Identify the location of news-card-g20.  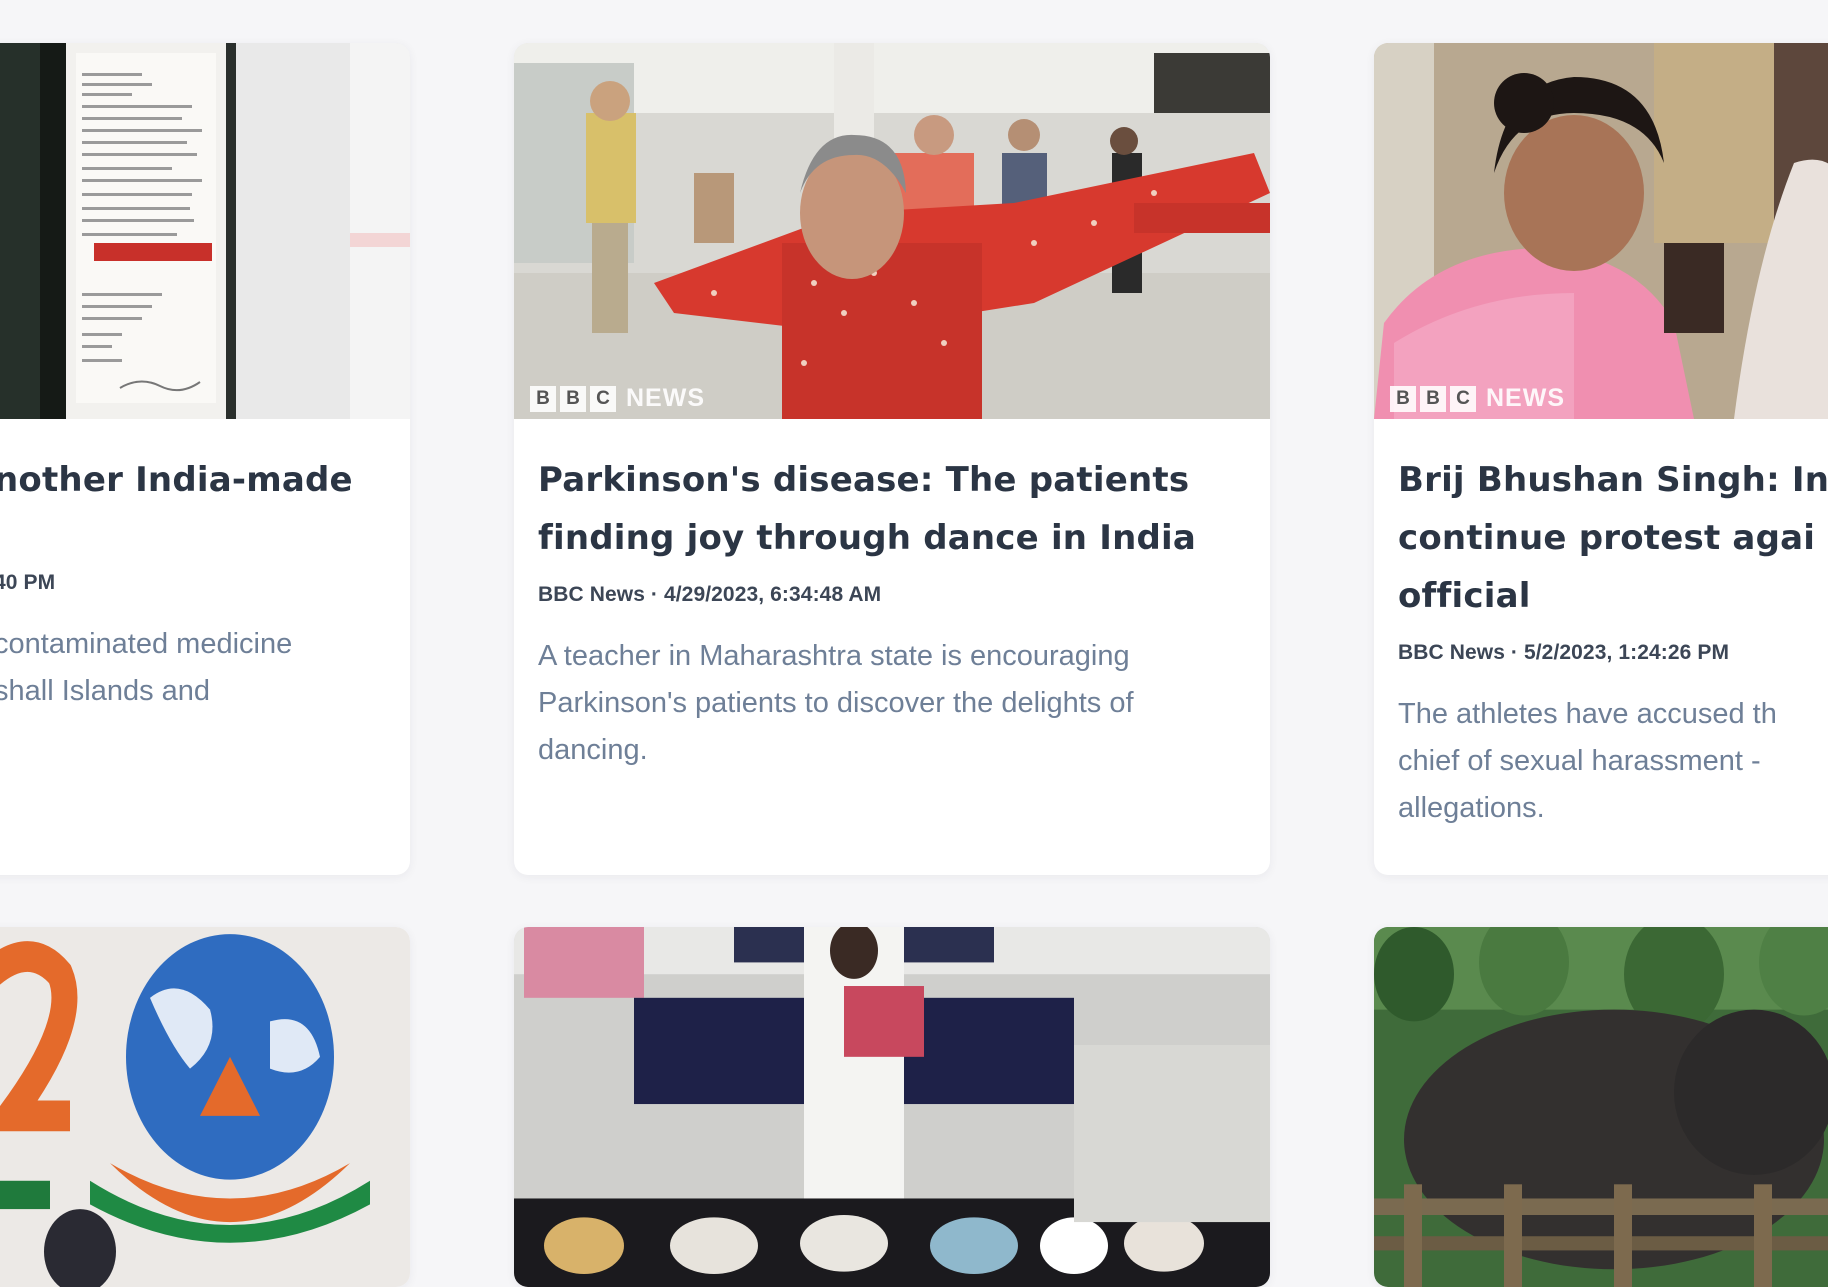
(205, 1107).